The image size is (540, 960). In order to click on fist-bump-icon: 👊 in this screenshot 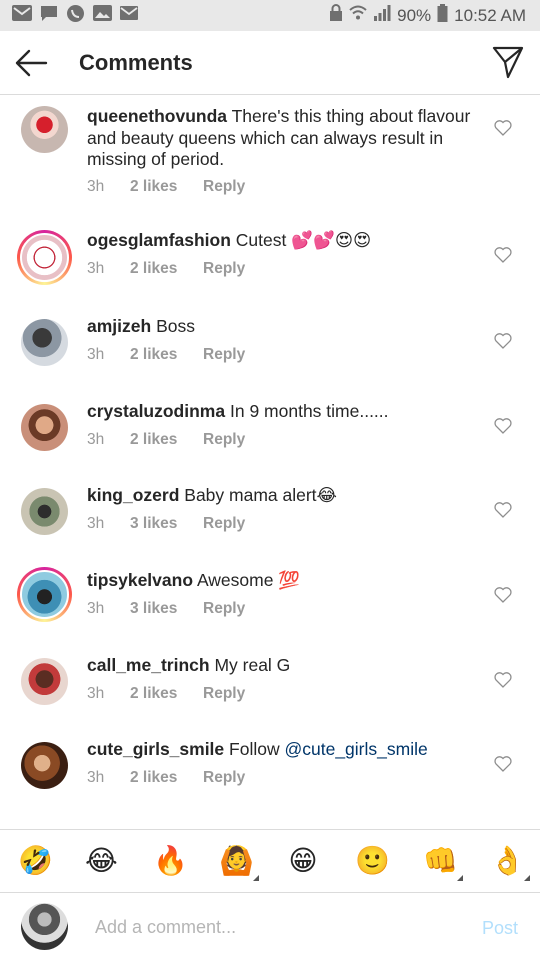, I will do `click(440, 860)`.